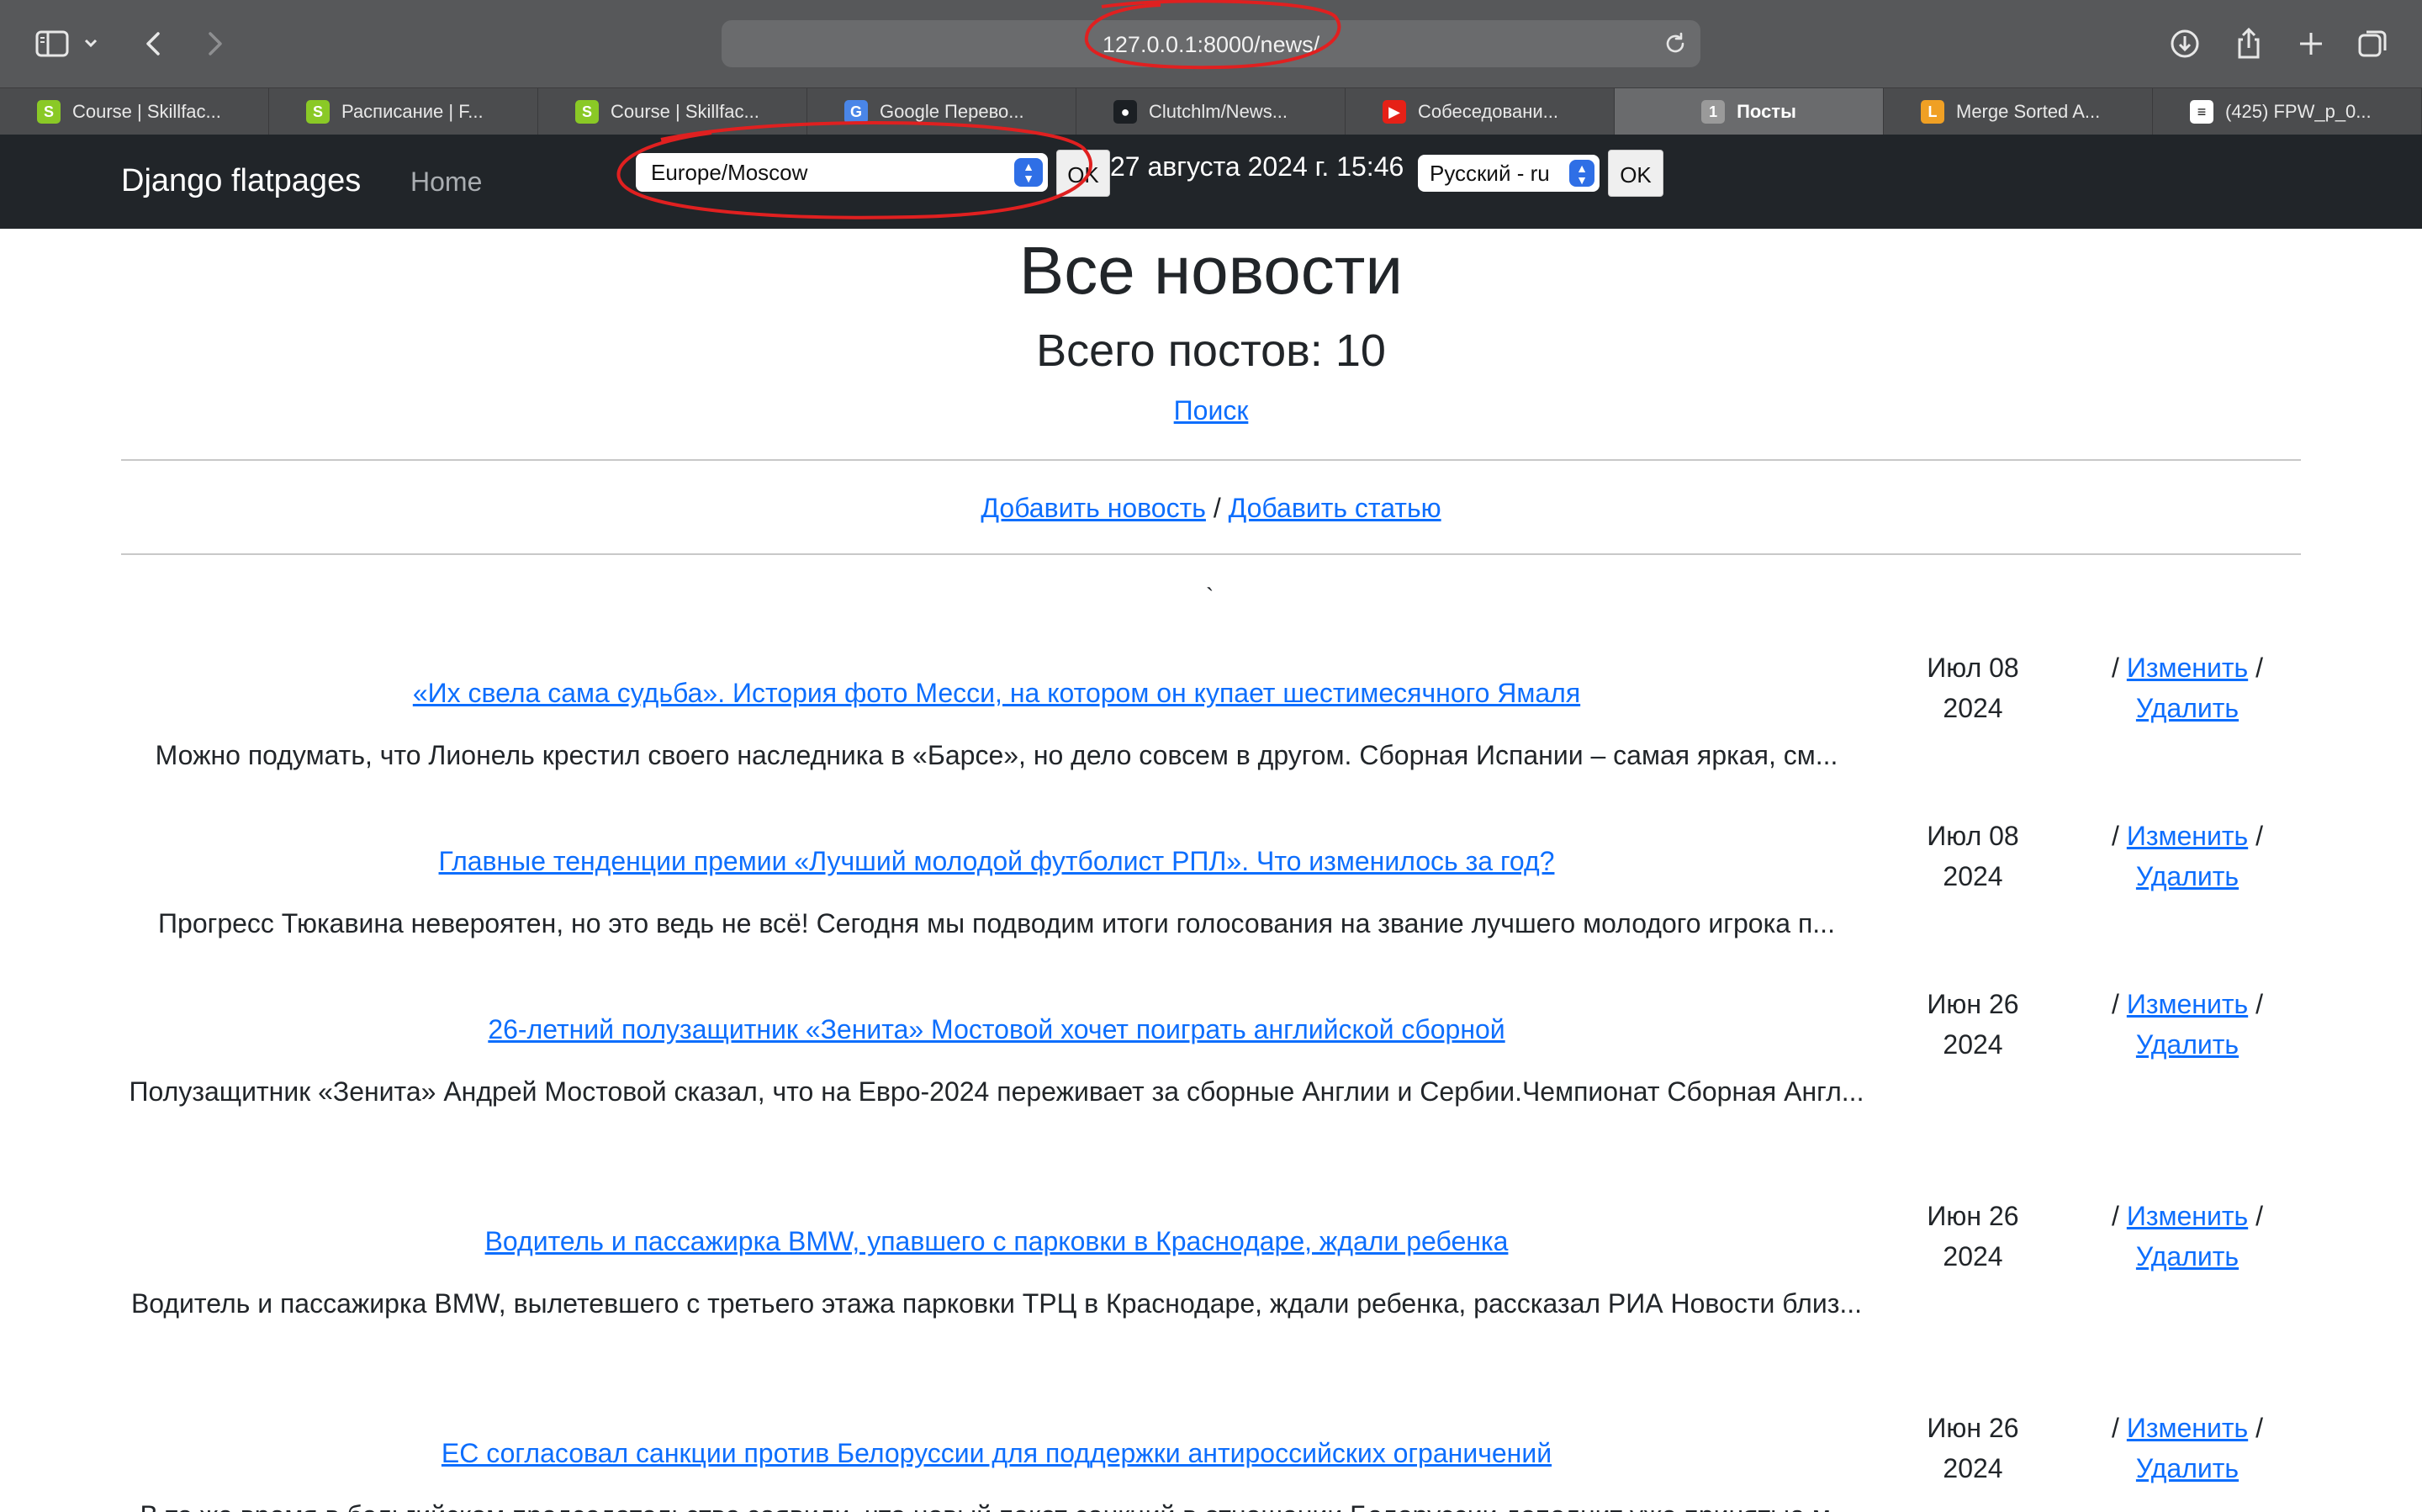 The width and height of the screenshot is (2422, 1512). What do you see at coordinates (842, 172) in the screenshot?
I see `timezone-select: Europe/Moscow ▲ ▼` at bounding box center [842, 172].